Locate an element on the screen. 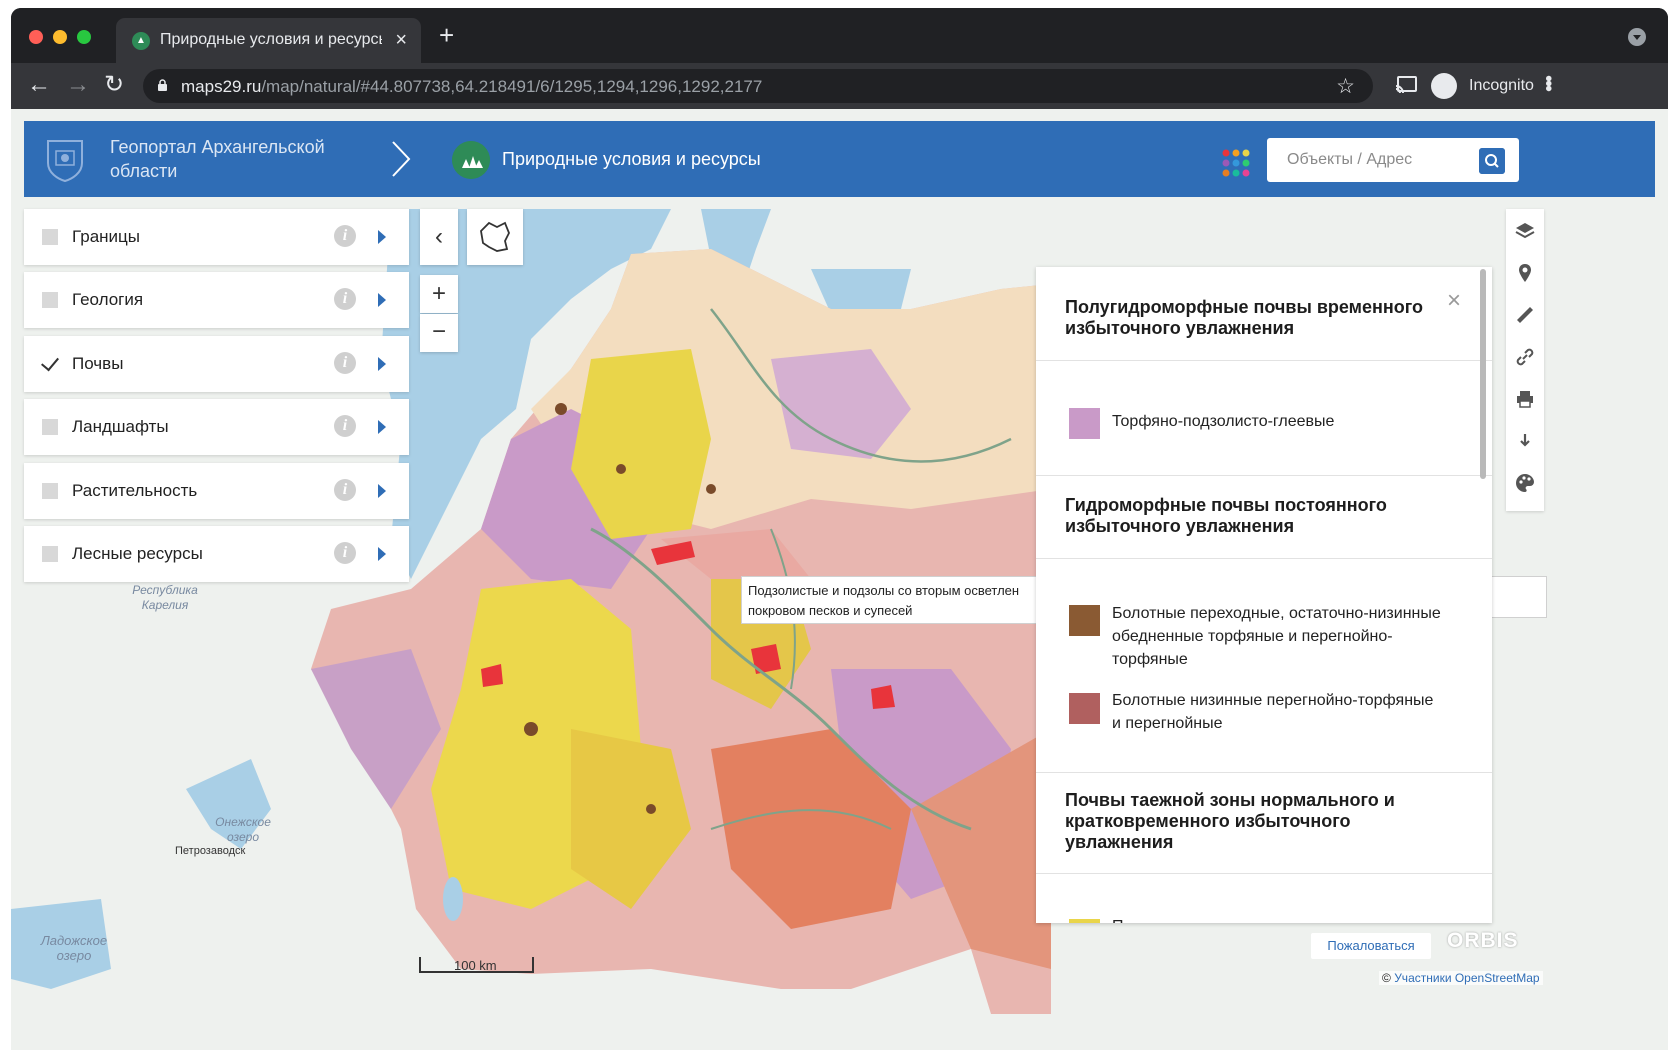  attribution-prefix: © is located at coordinates (1386, 978).